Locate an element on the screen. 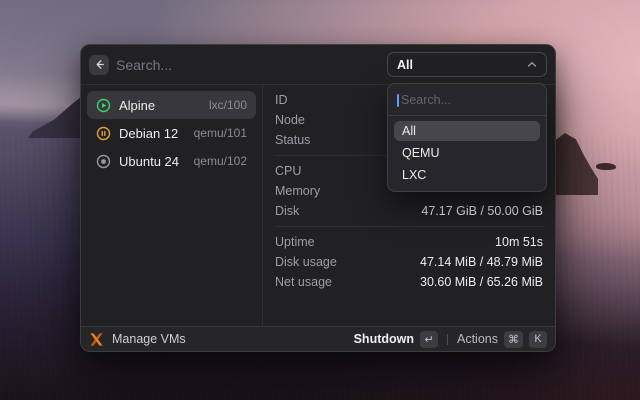 This screenshot has height=400, width=640. dropdown-item-qemu: QEMU is located at coordinates (467, 153).